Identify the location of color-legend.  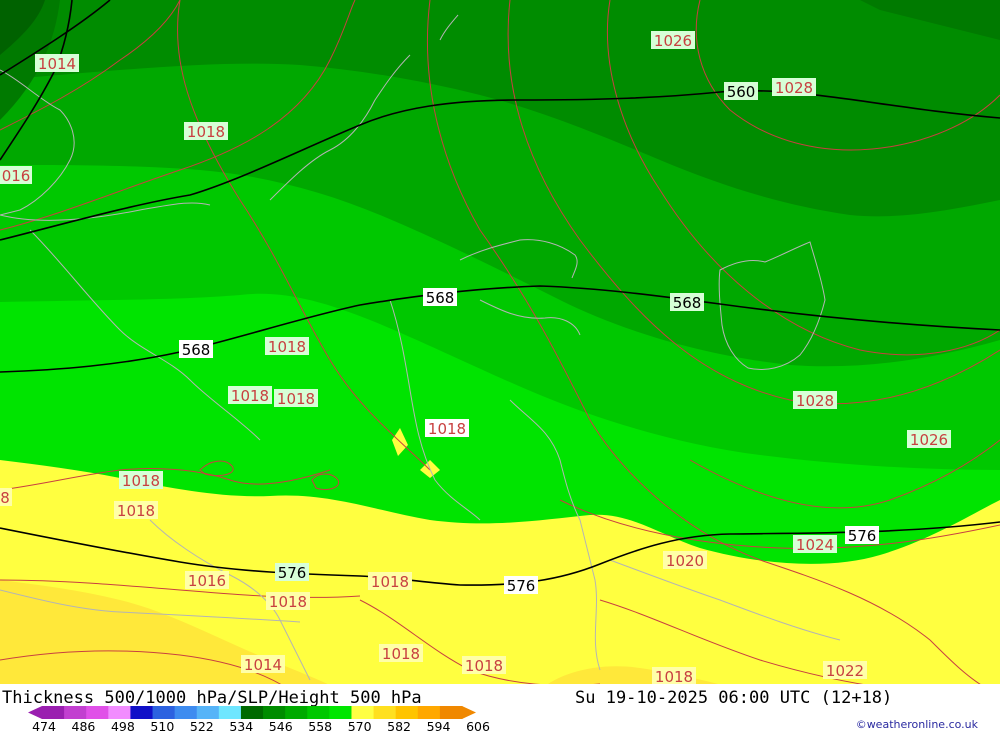
(252, 712).